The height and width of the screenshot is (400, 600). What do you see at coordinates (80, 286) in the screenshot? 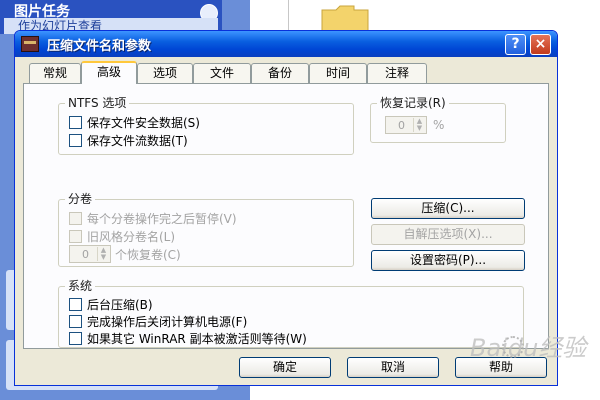
I see `system-title: 系统` at bounding box center [80, 286].